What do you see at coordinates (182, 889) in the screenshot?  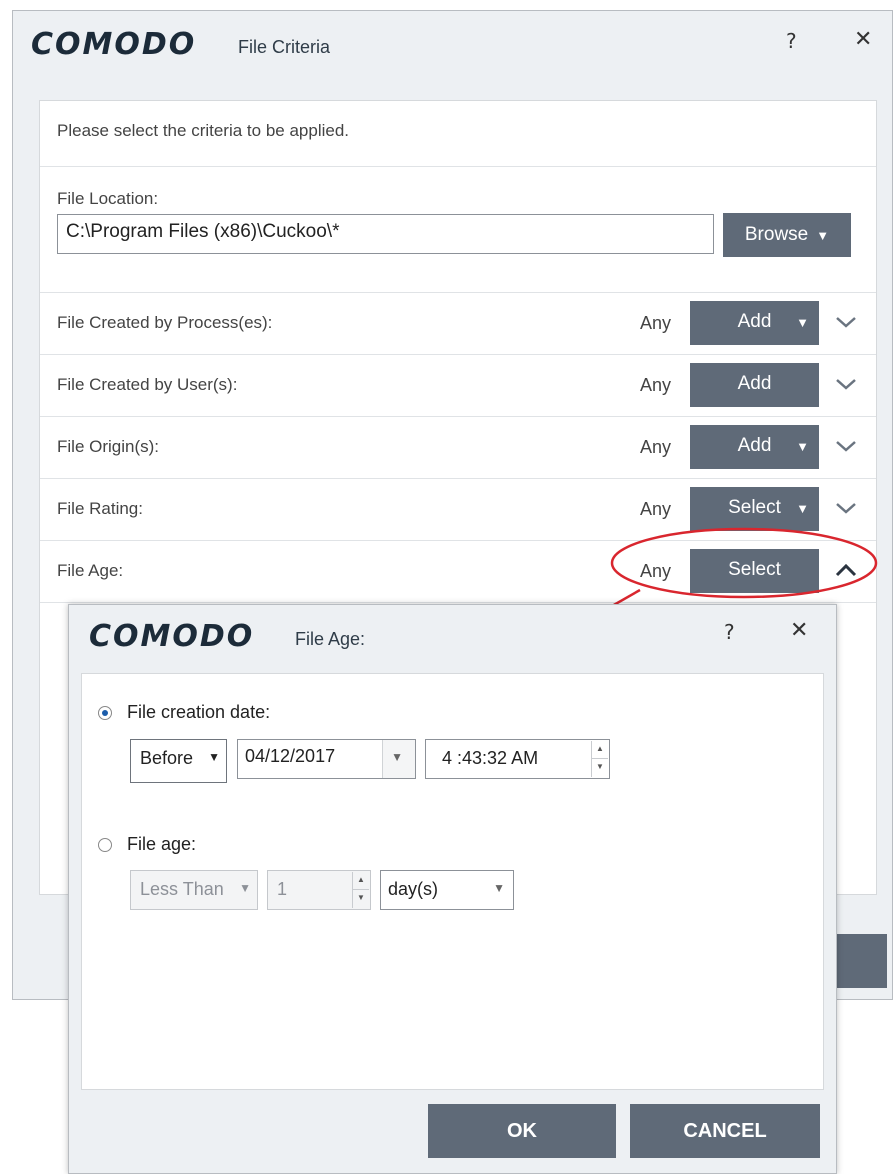 I see `age-comparator-value: Less Than` at bounding box center [182, 889].